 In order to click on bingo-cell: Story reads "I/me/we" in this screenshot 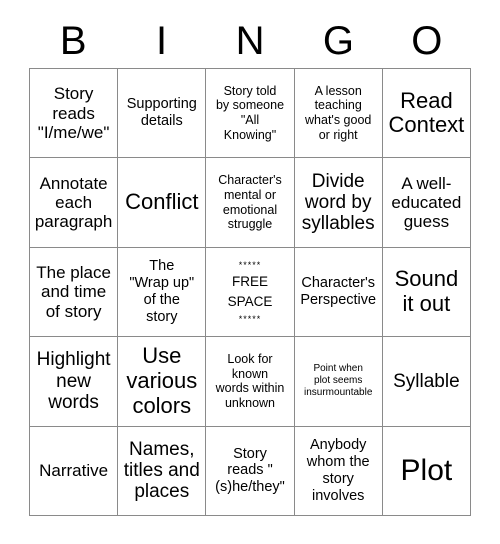, I will do `click(74, 114)`.